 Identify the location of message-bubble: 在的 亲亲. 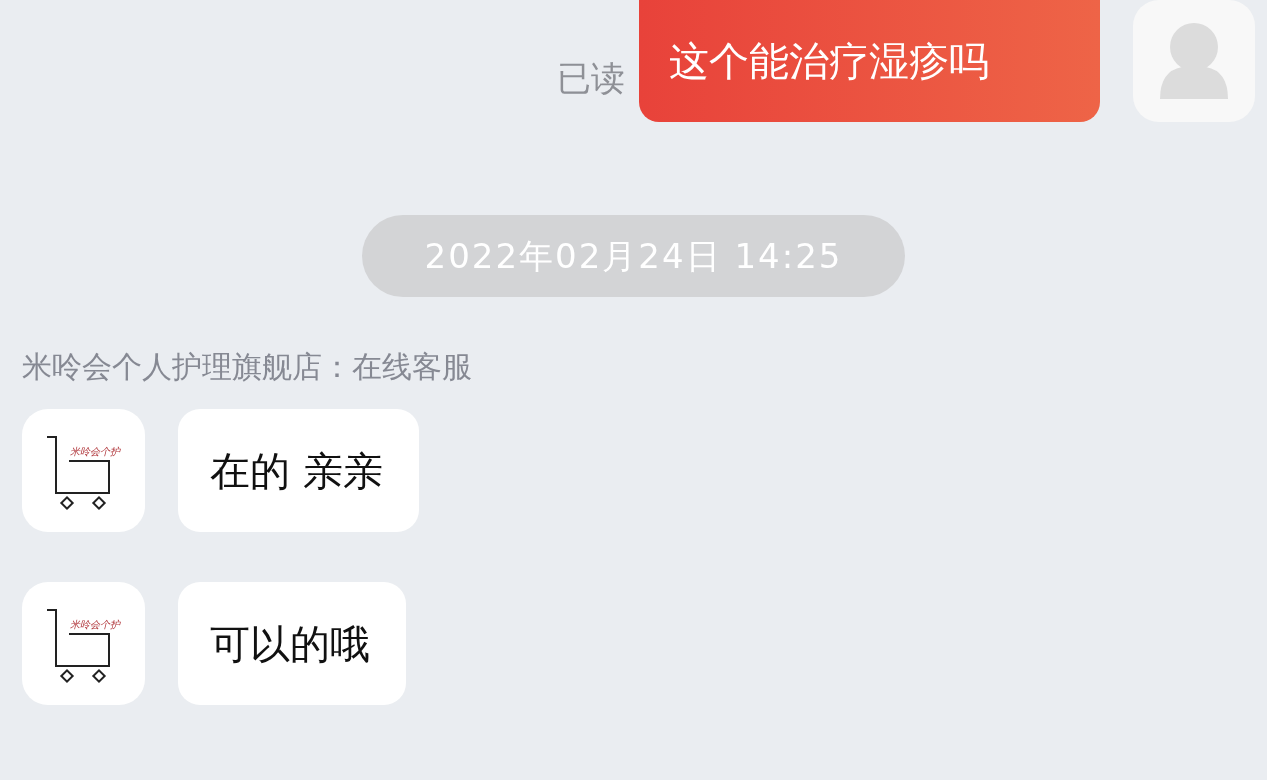
(298, 470).